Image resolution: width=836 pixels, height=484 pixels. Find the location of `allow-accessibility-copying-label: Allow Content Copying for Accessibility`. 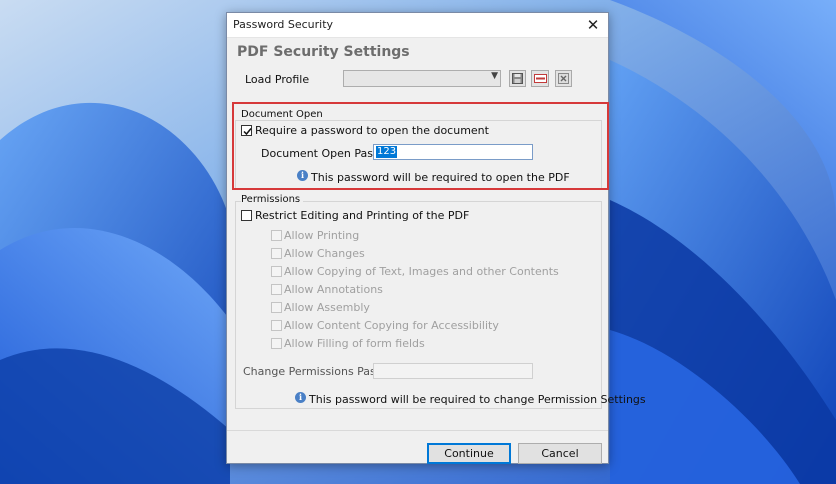

allow-accessibility-copying-label: Allow Content Copying for Accessibility is located at coordinates (391, 325).